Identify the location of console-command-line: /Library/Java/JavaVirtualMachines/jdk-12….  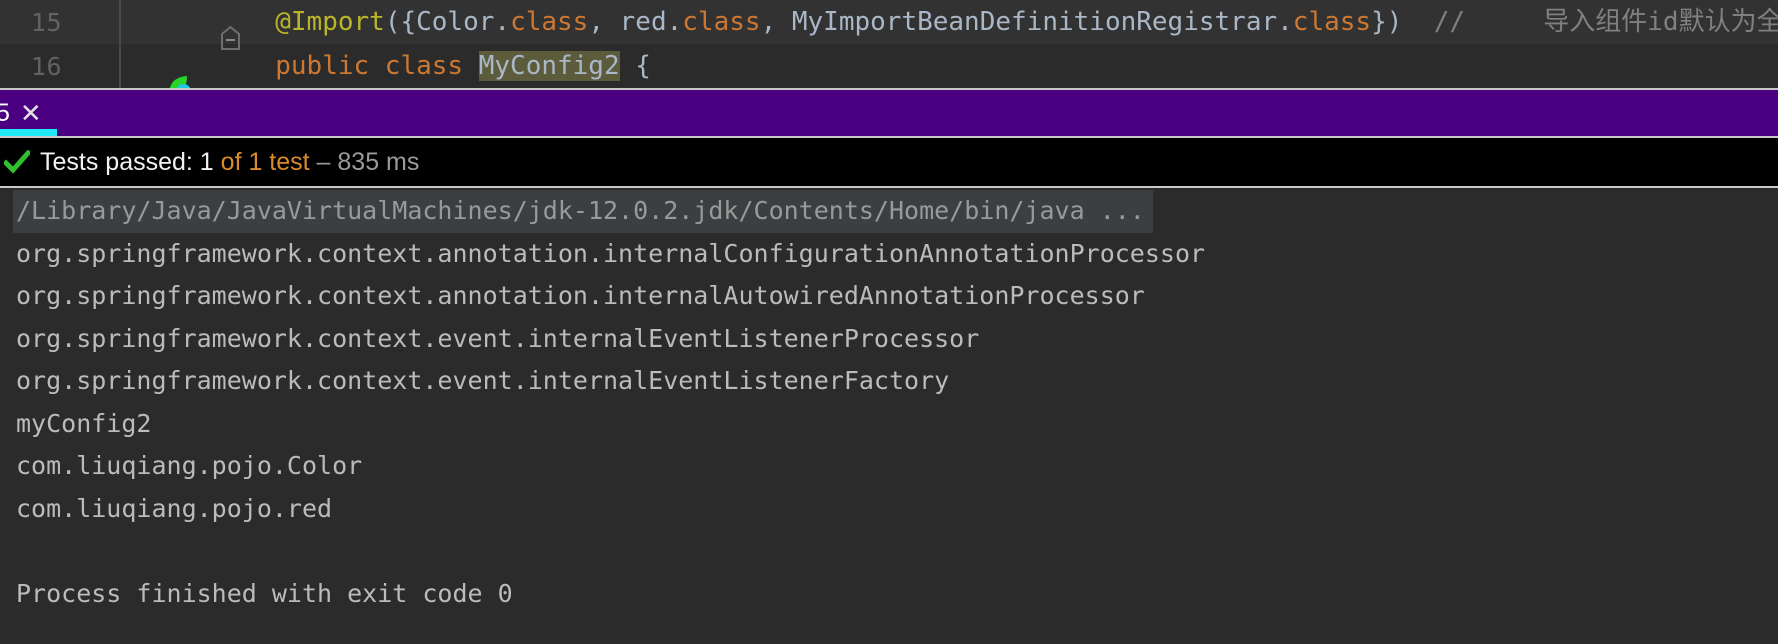
(576, 211).